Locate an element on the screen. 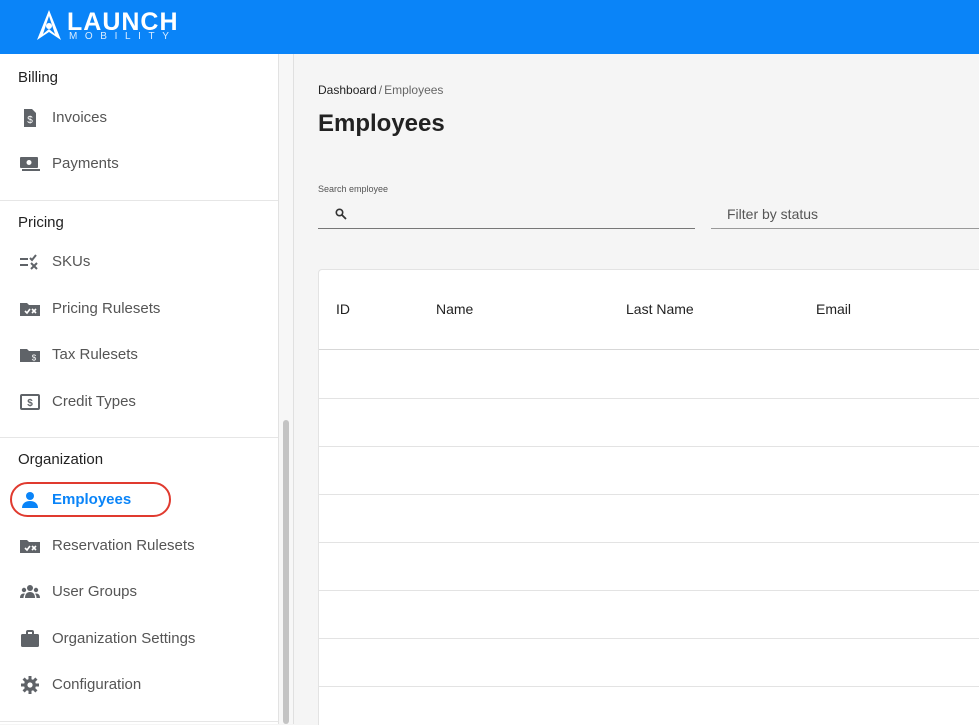 The image size is (979, 725). sidebar-item-label: Pricing Rulesets is located at coordinates (106, 308).